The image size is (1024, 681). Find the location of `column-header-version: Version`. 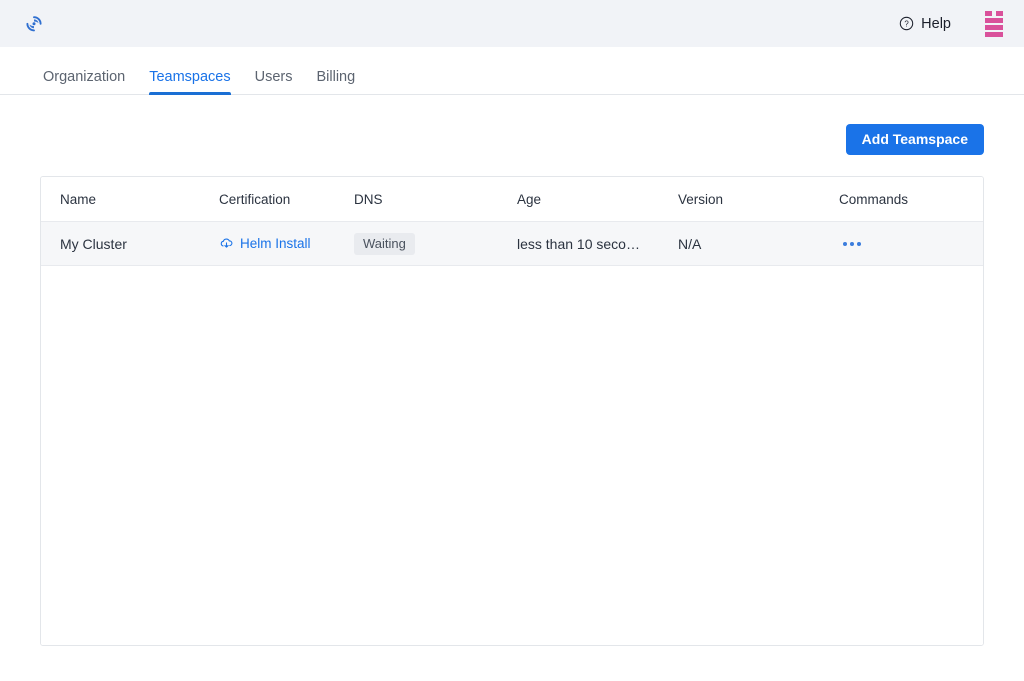

column-header-version: Version is located at coordinates (701, 199).